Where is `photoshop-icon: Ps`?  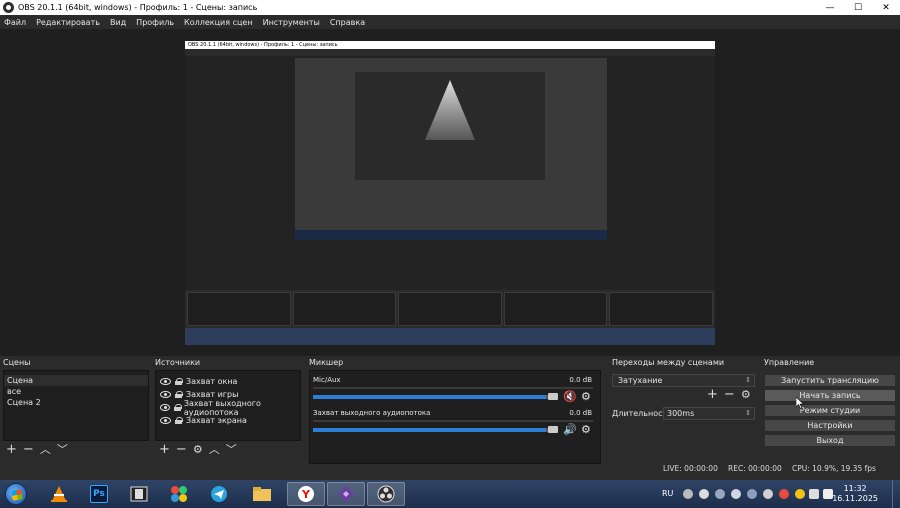
photoshop-icon: Ps is located at coordinates (99, 494).